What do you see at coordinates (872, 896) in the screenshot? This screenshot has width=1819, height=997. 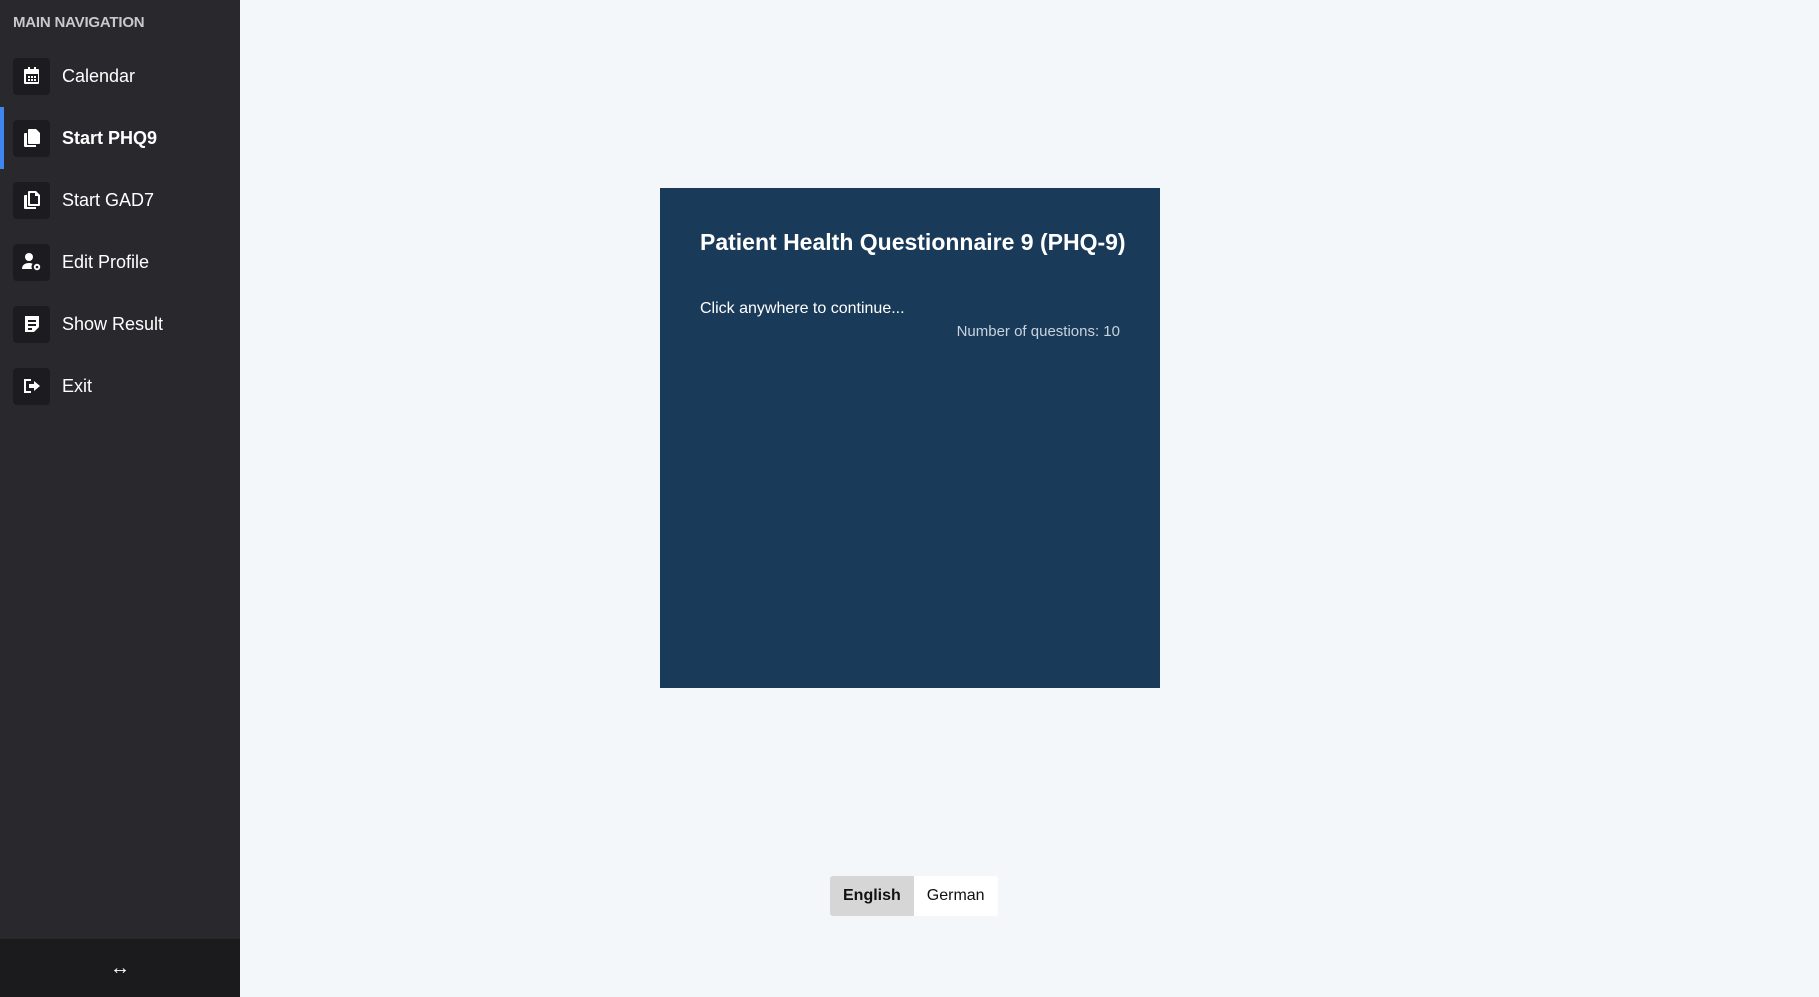 I see `language-english-button: English` at bounding box center [872, 896].